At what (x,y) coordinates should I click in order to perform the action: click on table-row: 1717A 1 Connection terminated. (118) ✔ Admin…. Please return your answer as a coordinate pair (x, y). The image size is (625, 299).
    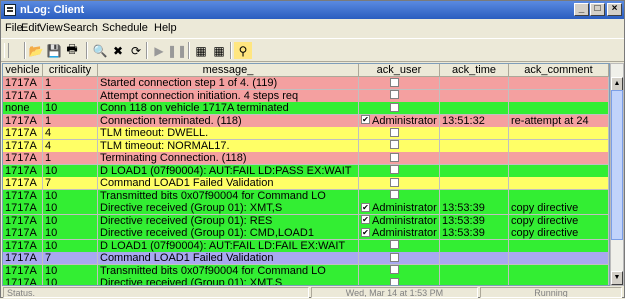
    Looking at the image, I should click on (306, 121).